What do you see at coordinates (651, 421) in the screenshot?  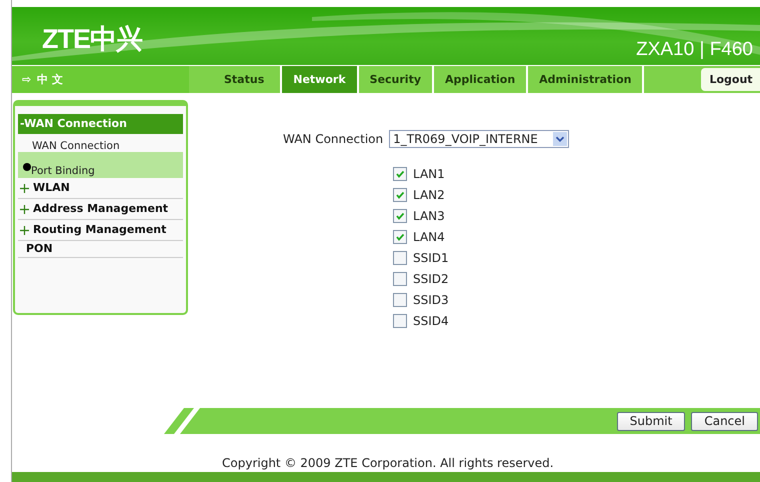 I see `form-button: Submit` at bounding box center [651, 421].